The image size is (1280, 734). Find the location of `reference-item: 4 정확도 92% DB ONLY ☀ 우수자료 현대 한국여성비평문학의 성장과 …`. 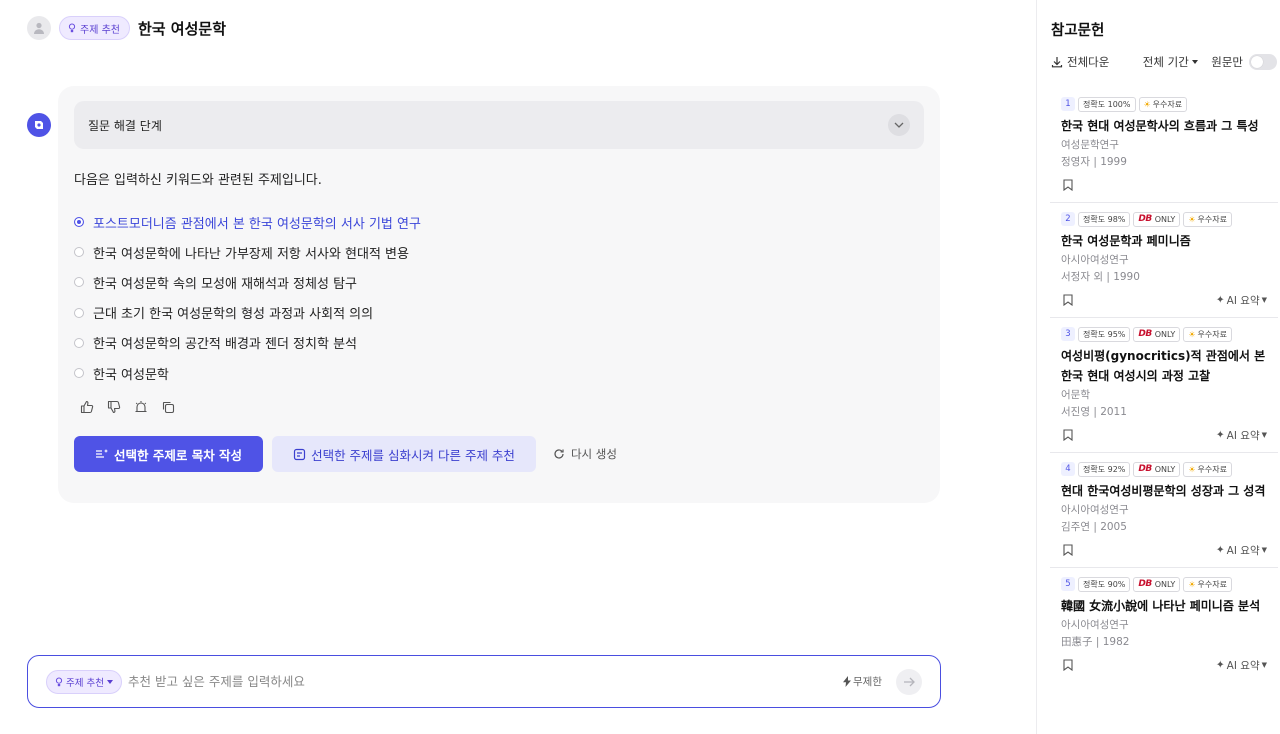

reference-item: 4 정확도 92% DB ONLY ☀ 우수자료 현대 한국여성비평문학의 성장과 … is located at coordinates (1164, 510).